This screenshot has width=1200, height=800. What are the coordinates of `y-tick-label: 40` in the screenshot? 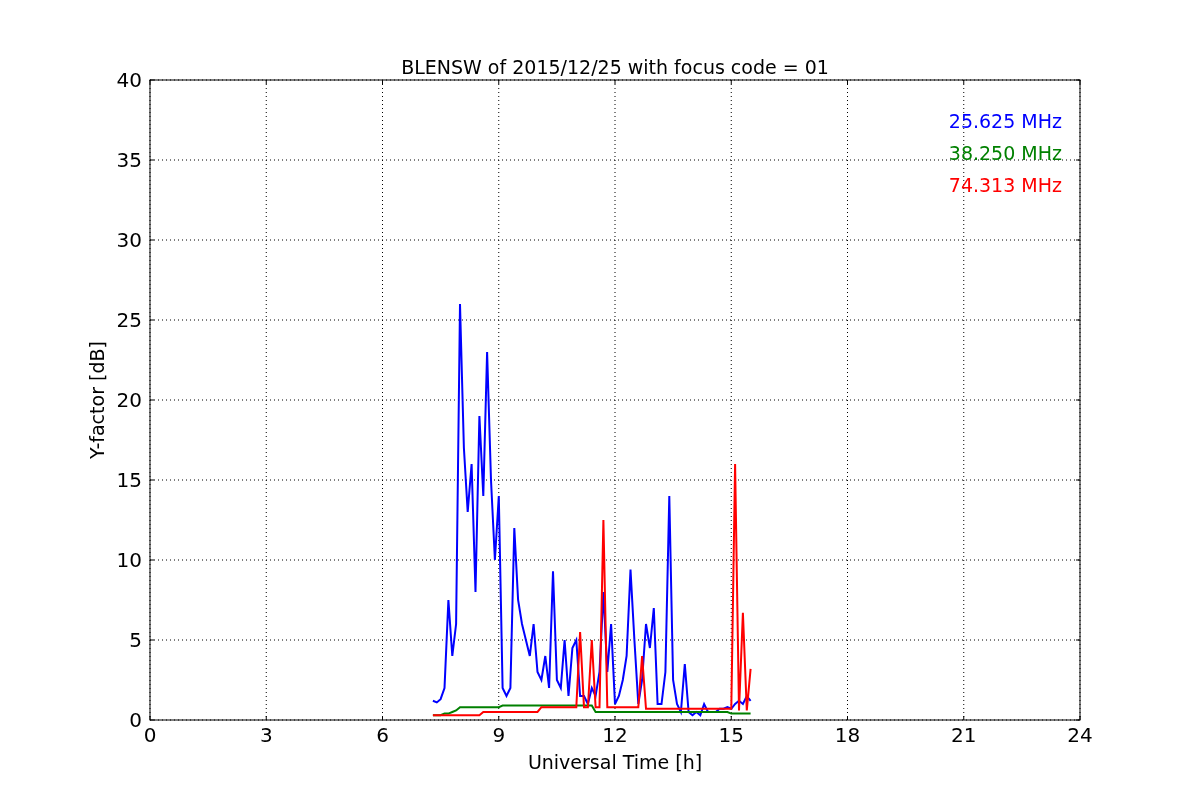 It's located at (129, 80).